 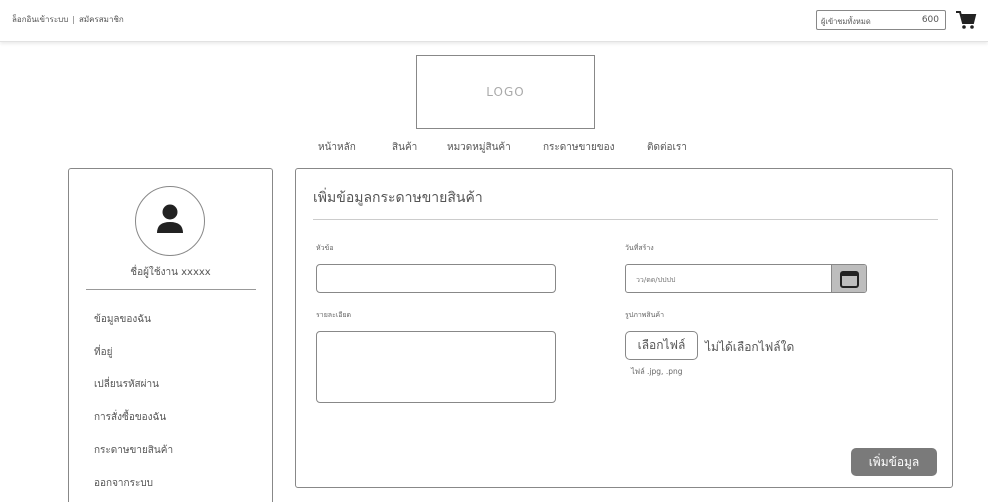 I want to click on calendar-icon, so click(x=849, y=279).